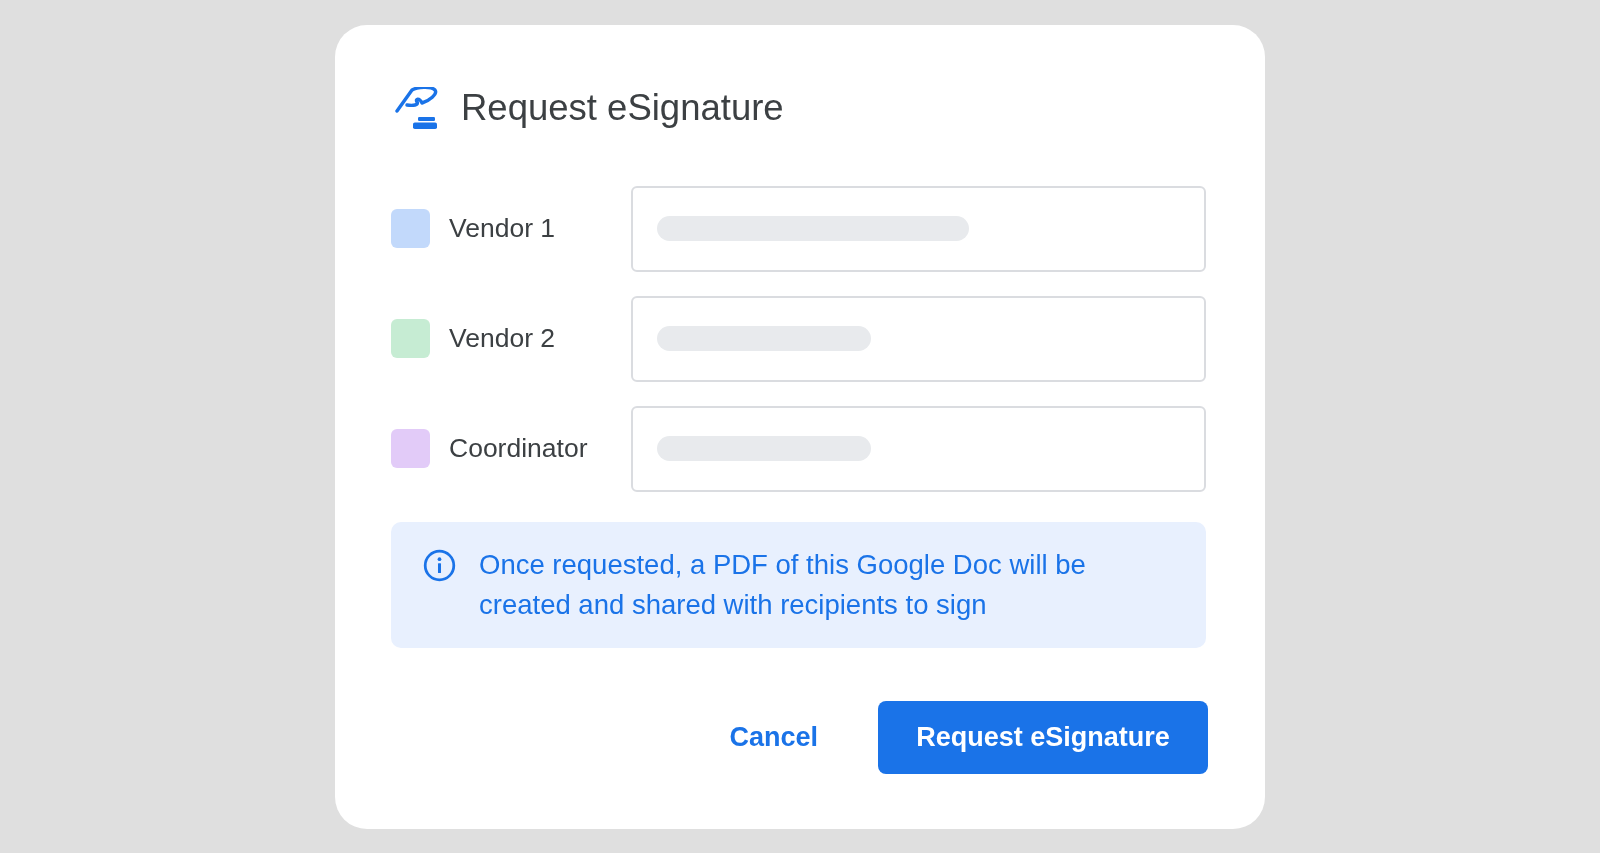 This screenshot has height=853, width=1600. What do you see at coordinates (622, 107) in the screenshot?
I see `dialog-title: Request eSignature` at bounding box center [622, 107].